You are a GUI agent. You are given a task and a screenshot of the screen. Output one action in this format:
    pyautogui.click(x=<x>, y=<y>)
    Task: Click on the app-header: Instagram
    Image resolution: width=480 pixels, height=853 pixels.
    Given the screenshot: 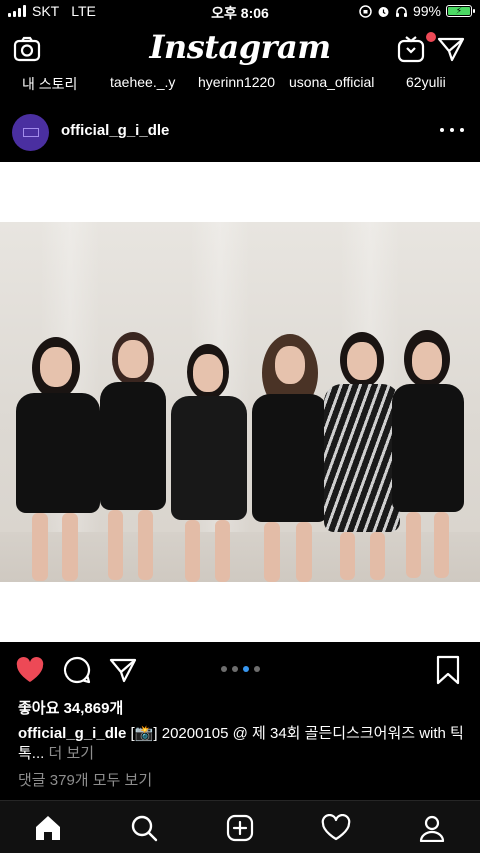 What is the action you would take?
    pyautogui.click(x=240, y=48)
    